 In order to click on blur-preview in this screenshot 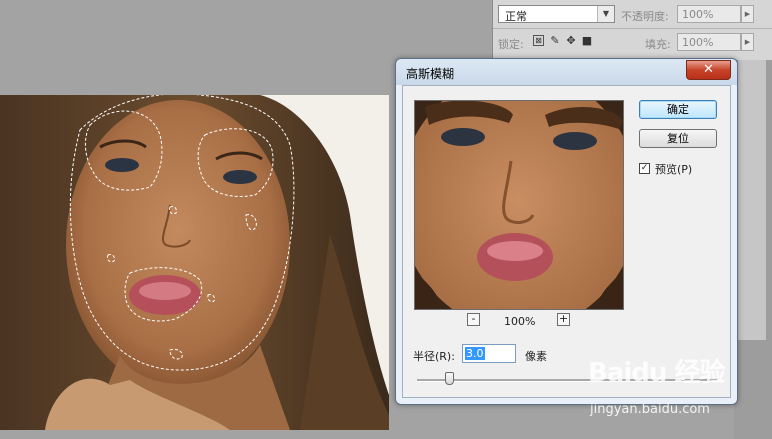, I will do `click(519, 205)`.